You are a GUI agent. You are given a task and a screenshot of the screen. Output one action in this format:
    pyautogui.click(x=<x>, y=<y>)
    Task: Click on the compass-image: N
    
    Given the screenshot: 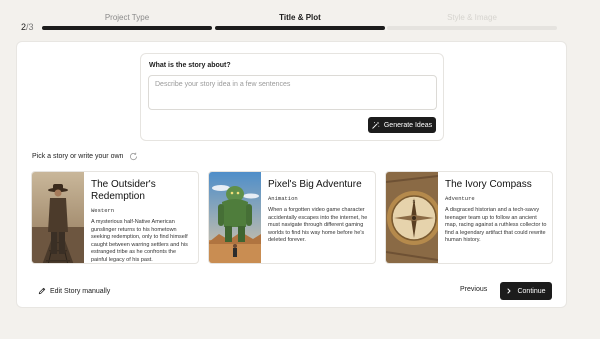 What is the action you would take?
    pyautogui.click(x=412, y=217)
    